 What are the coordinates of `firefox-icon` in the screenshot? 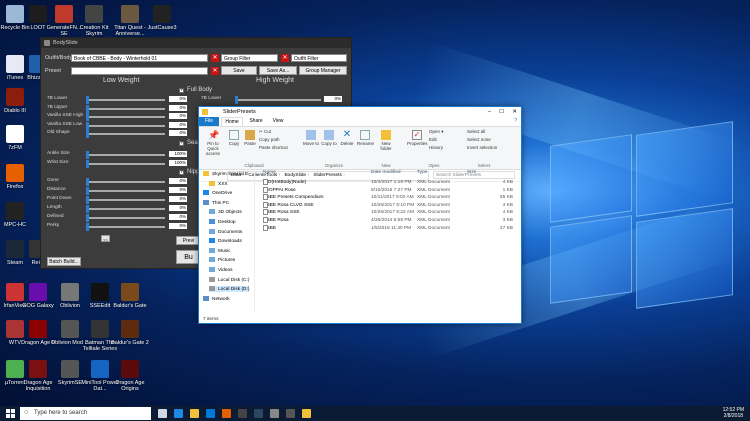 It's located at (226, 413).